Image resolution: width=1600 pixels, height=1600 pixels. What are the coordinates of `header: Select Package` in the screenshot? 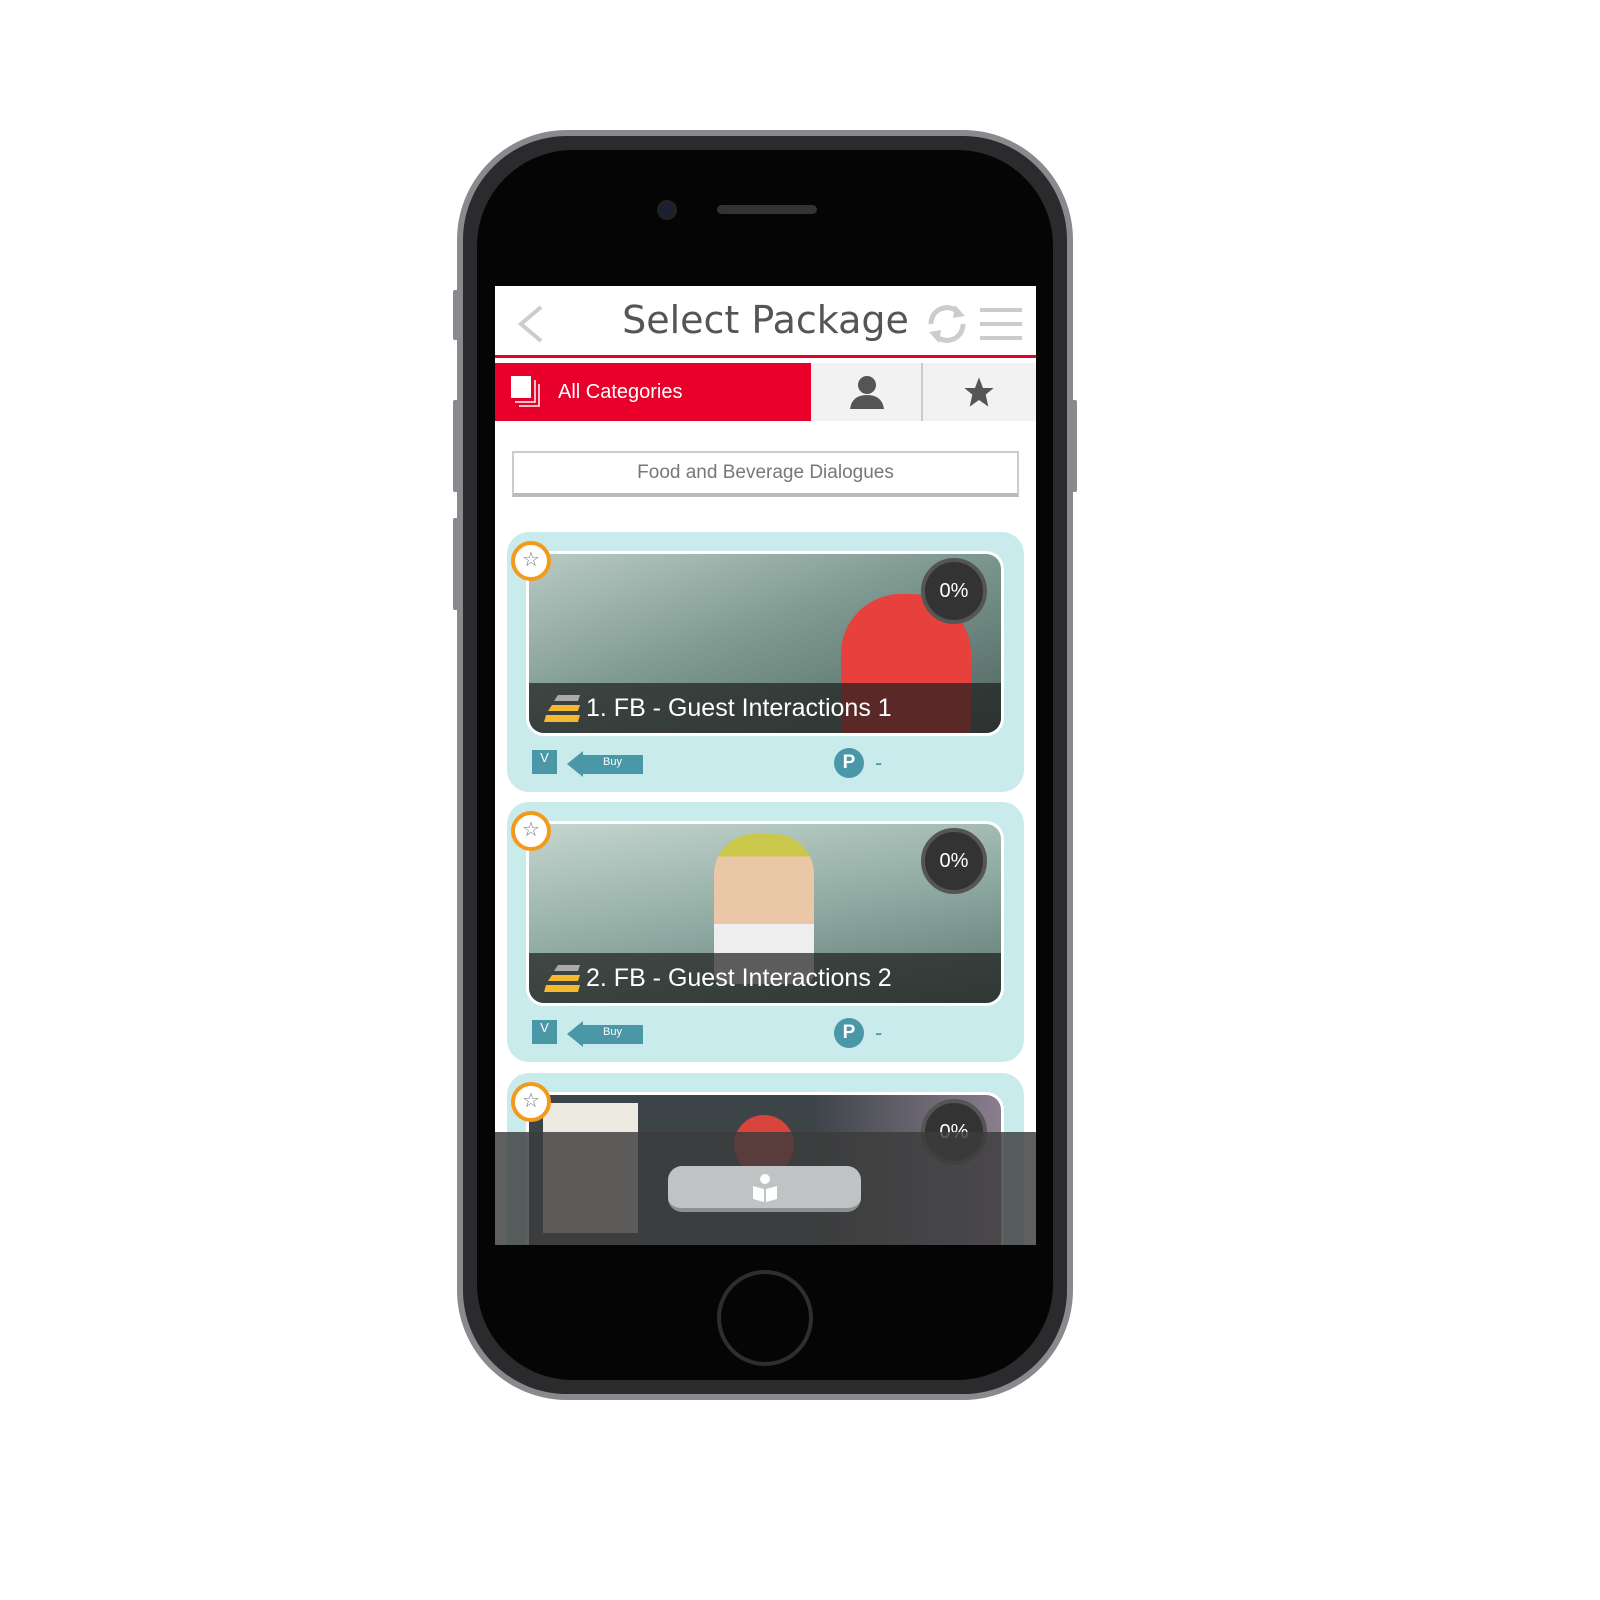 It's located at (765, 322).